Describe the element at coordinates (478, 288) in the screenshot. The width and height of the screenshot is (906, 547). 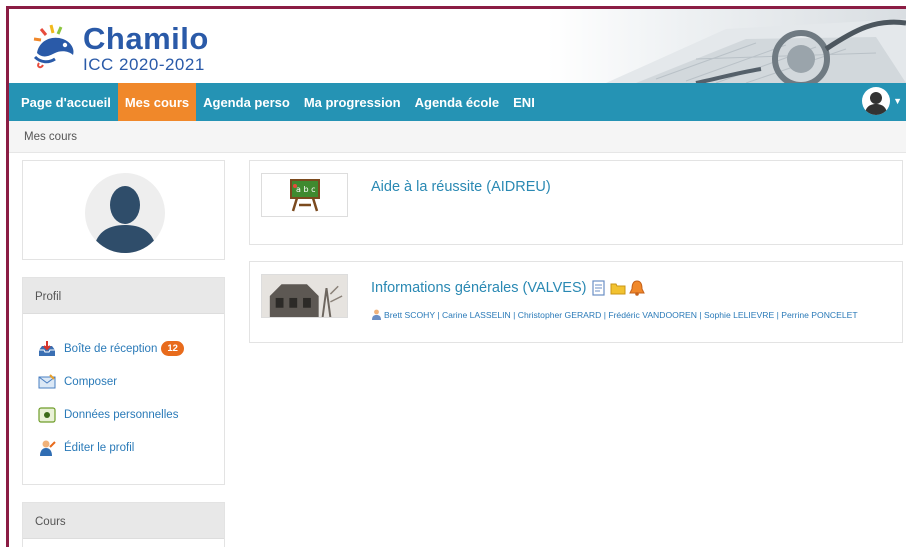
I see `course-title-link: Informations générales (VALVES)` at that location.